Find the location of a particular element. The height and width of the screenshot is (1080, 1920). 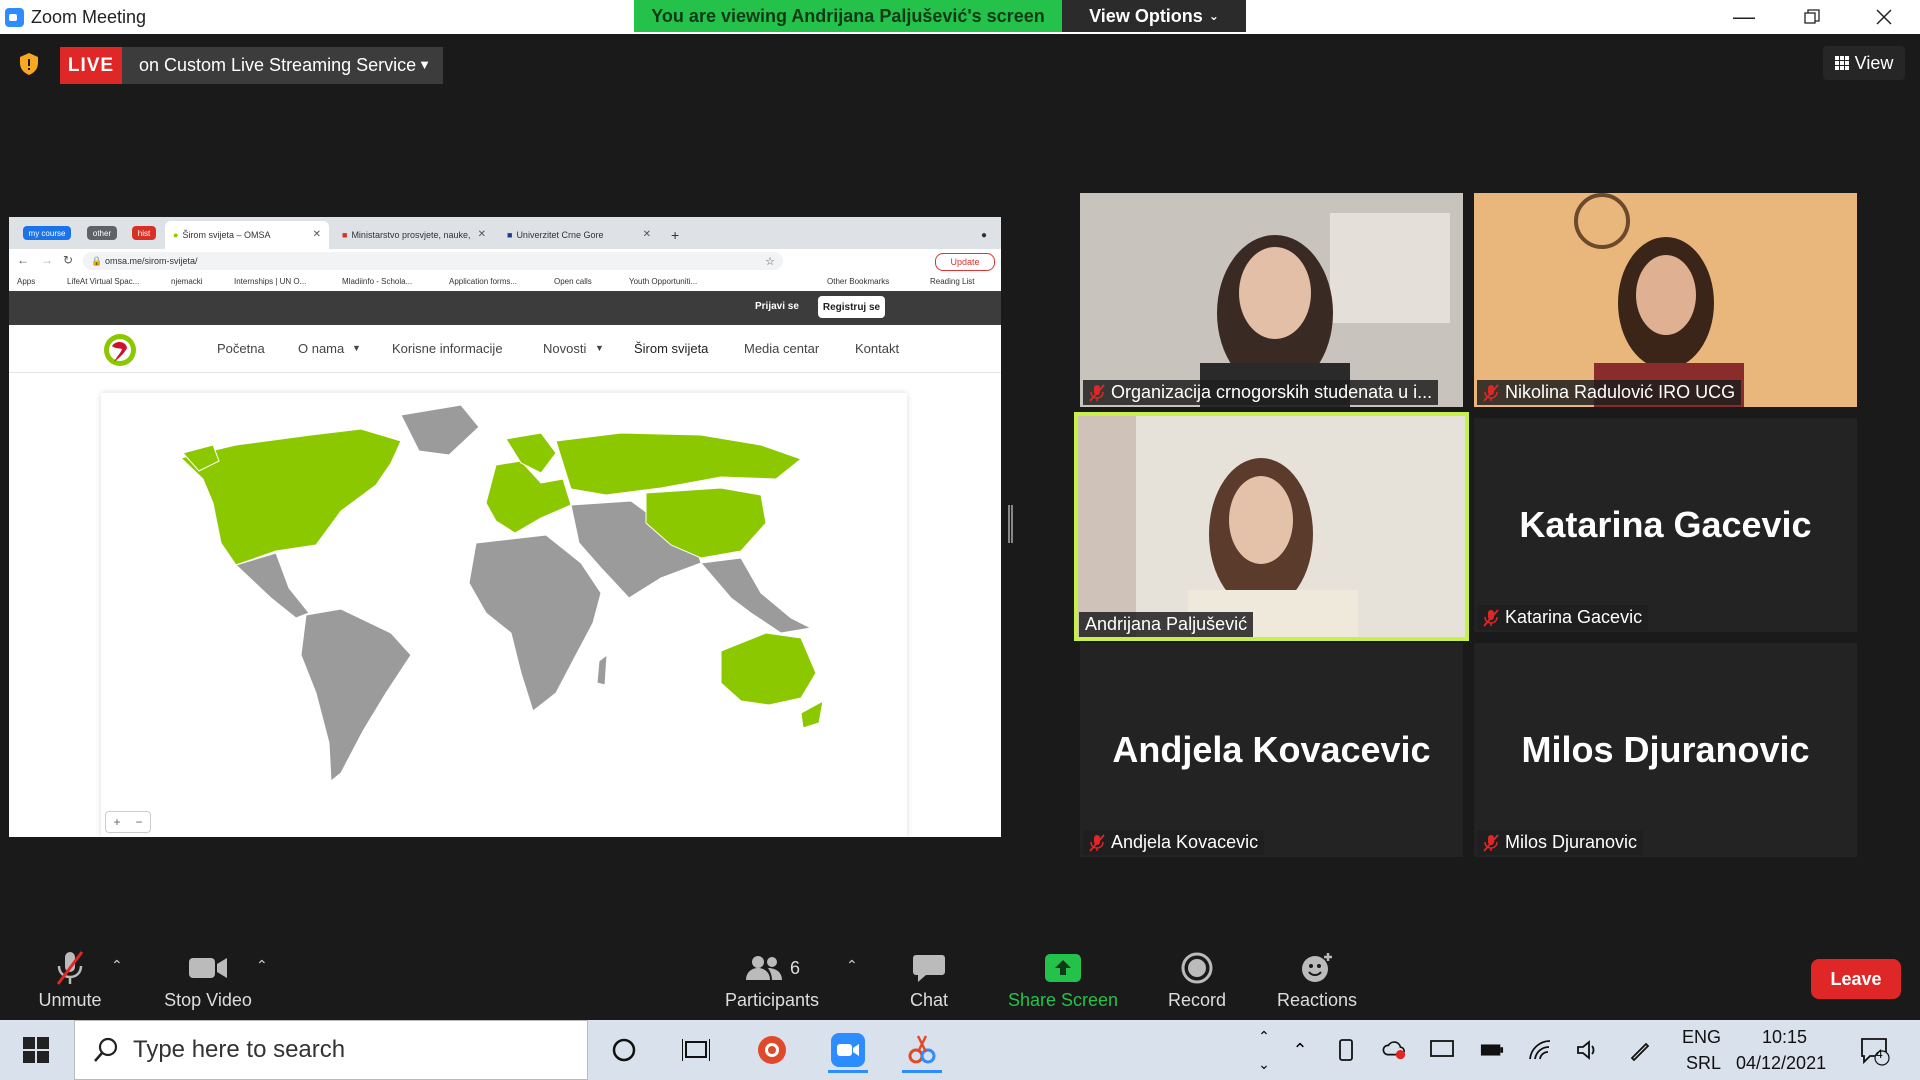

view-layout-button: View is located at coordinates (1864, 63).